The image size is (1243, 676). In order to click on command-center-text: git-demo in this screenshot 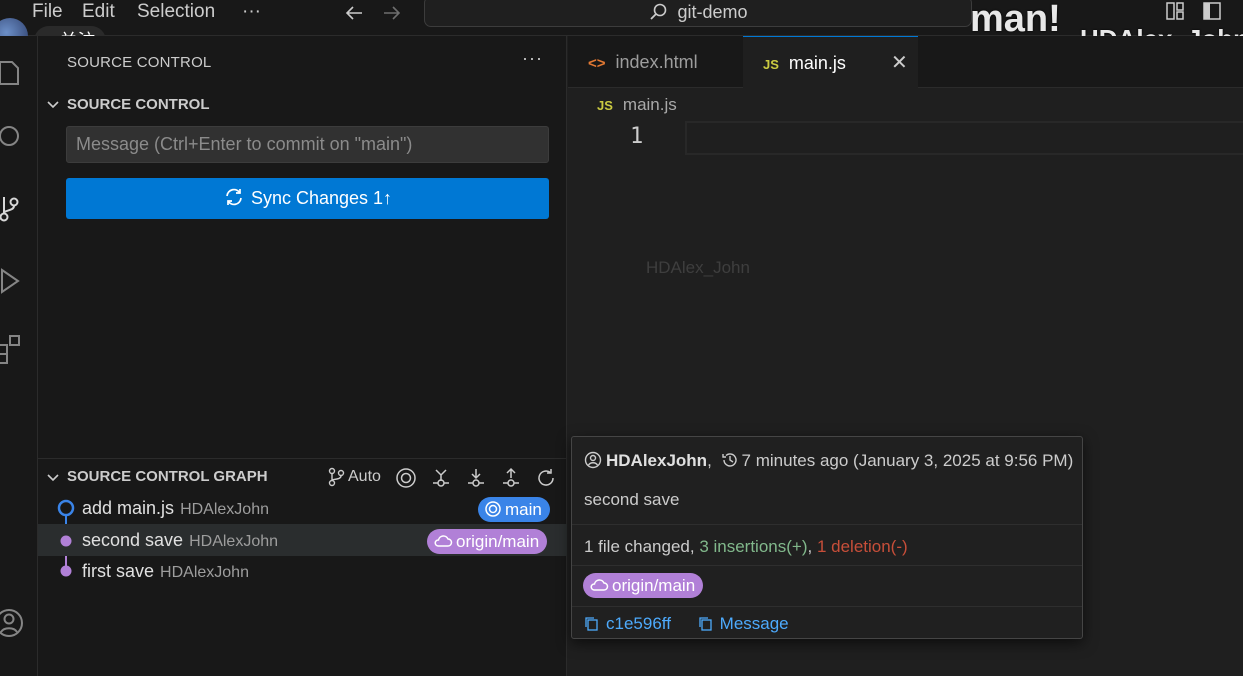, I will do `click(712, 12)`.